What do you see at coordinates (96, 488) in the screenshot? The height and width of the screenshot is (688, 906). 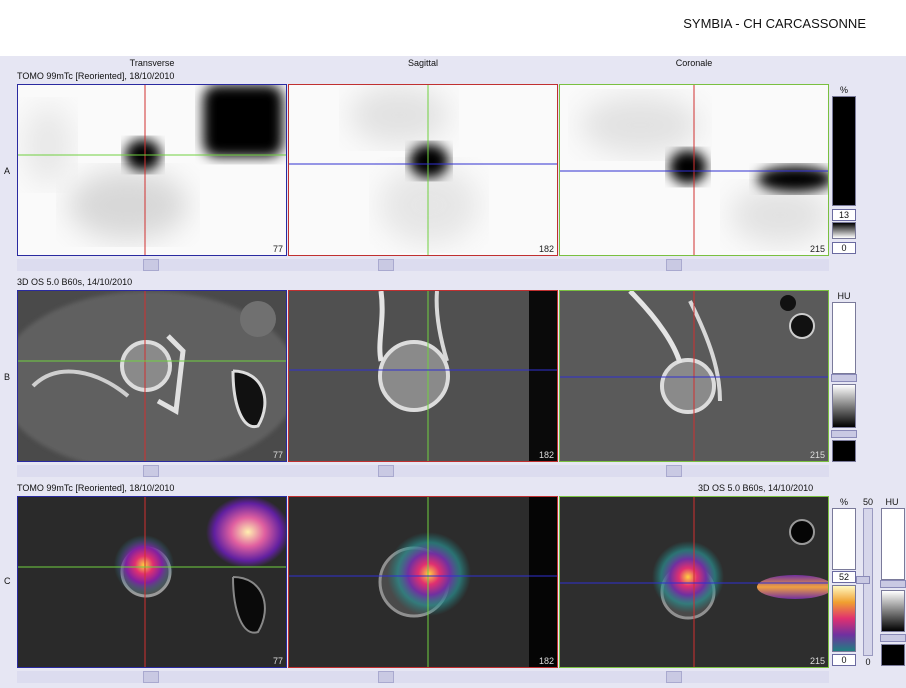 I see `series-label-c-left: TOMO 99mTc [Reoriented], 18/10/2010` at bounding box center [96, 488].